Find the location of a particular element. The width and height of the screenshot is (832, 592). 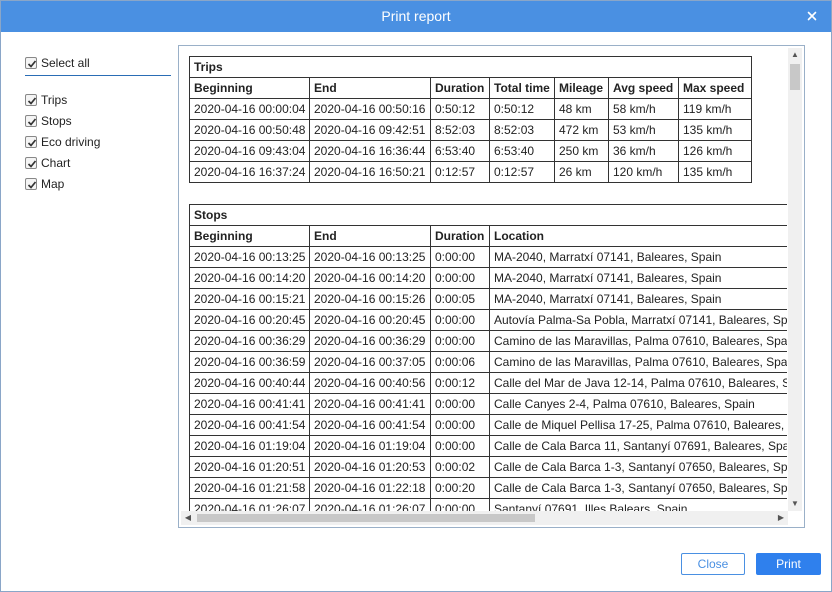

table-cell: 2020-04-16 01:20:53 is located at coordinates (370, 467).